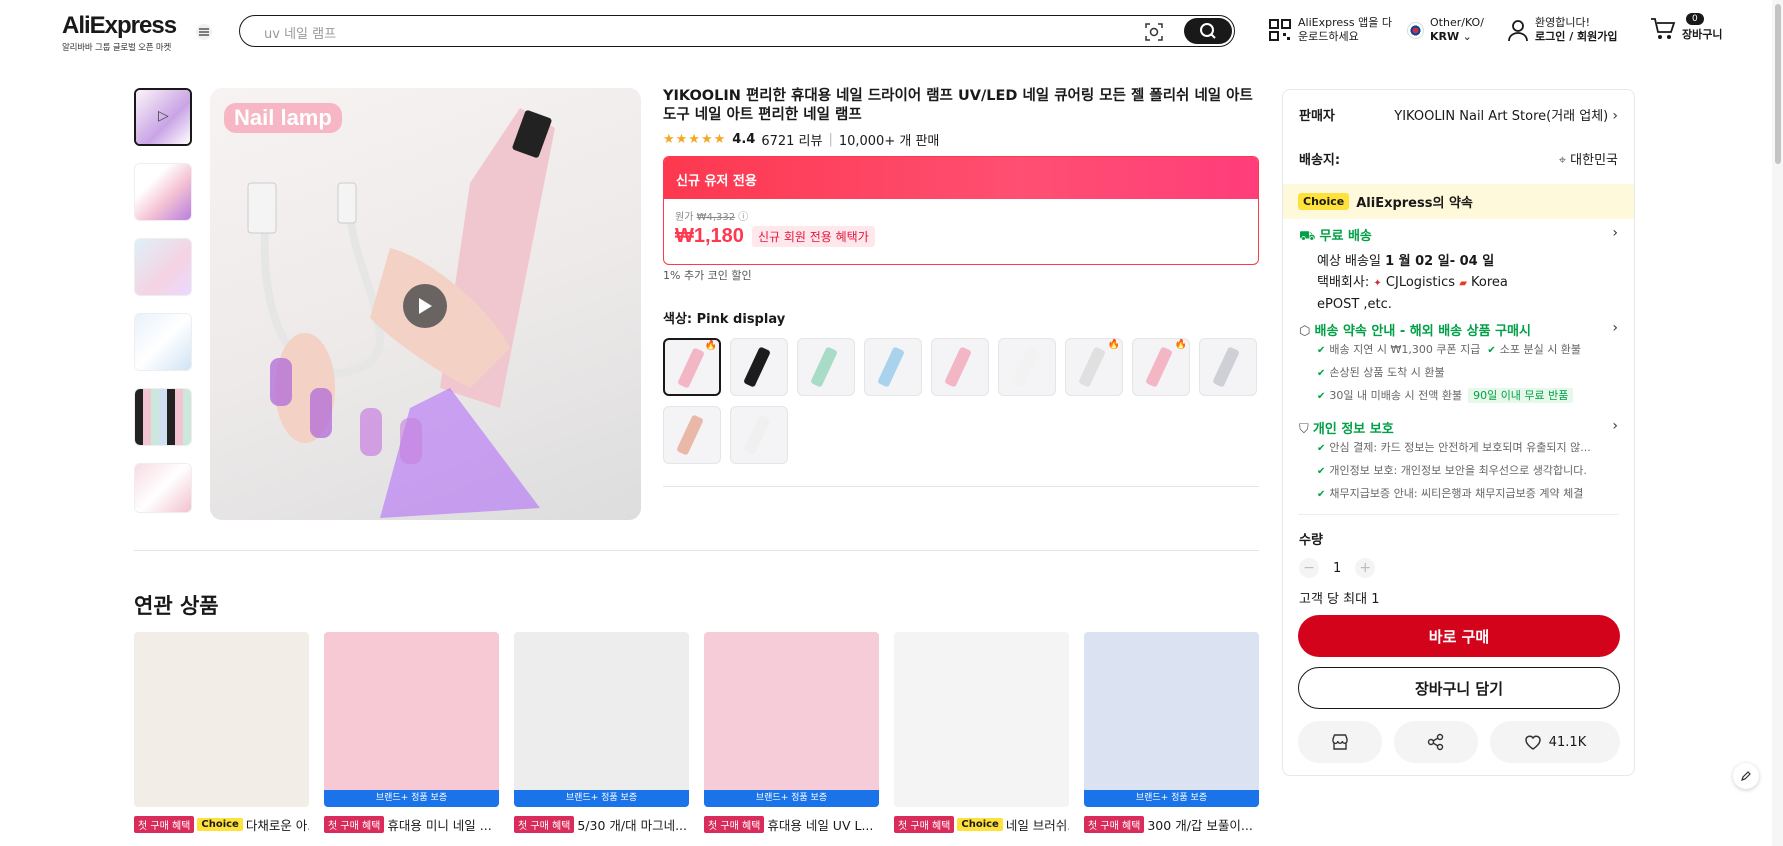  I want to click on search-button, so click(1208, 31).